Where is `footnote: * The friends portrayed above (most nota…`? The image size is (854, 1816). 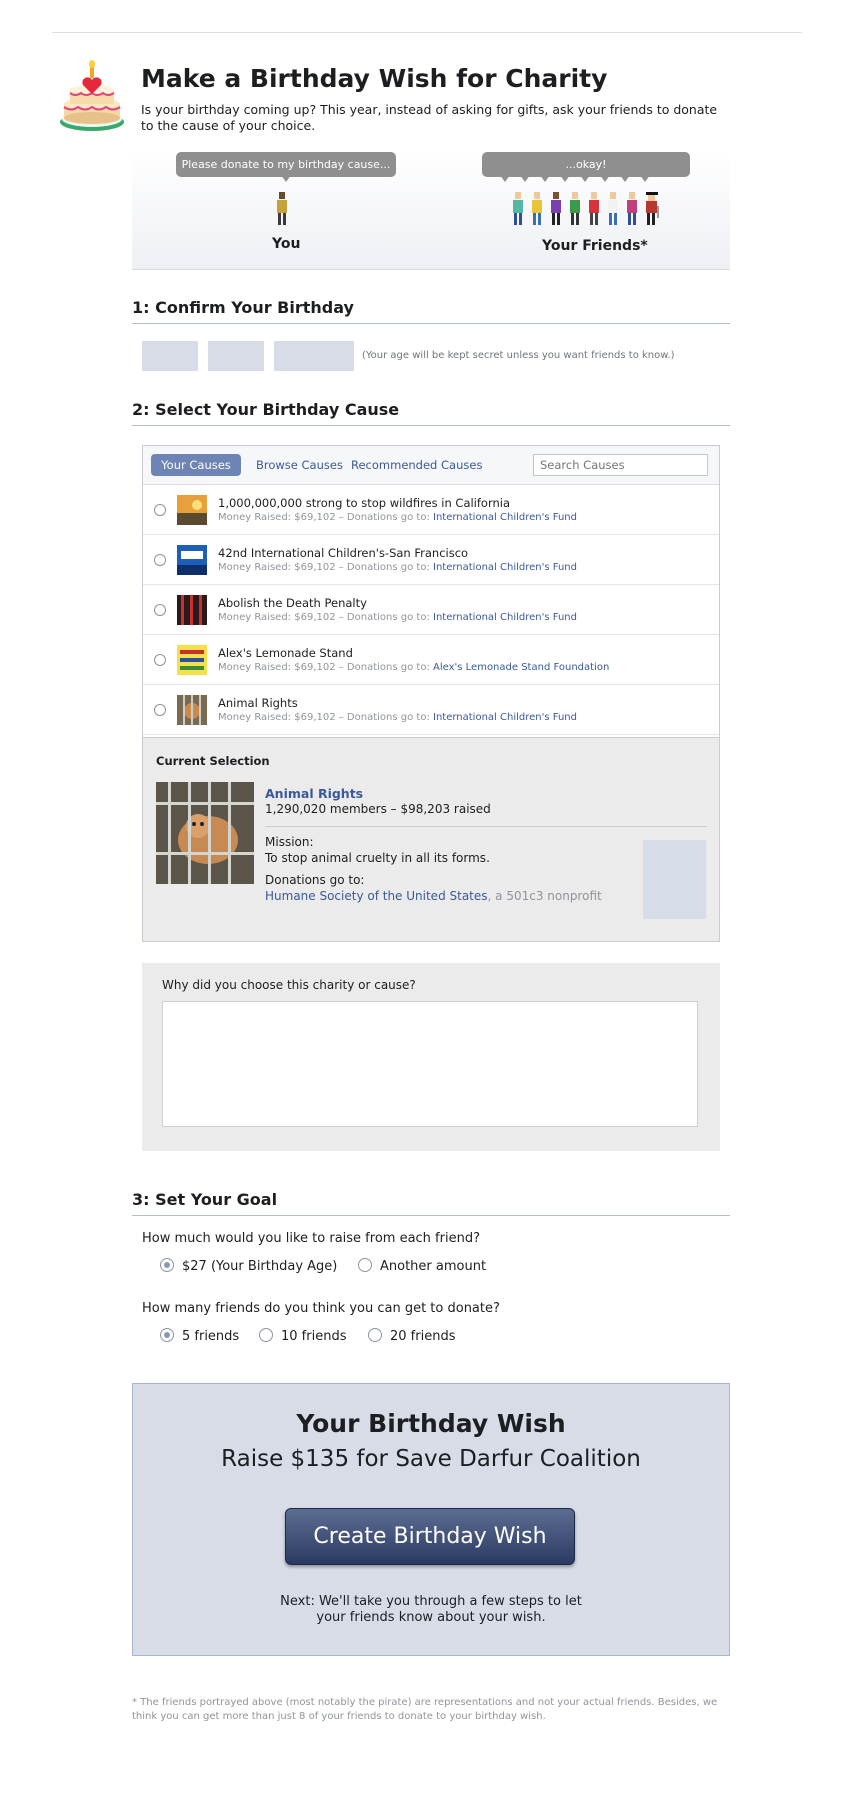
footnote: * The friends portrayed above (most nota… is located at coordinates (425, 1709).